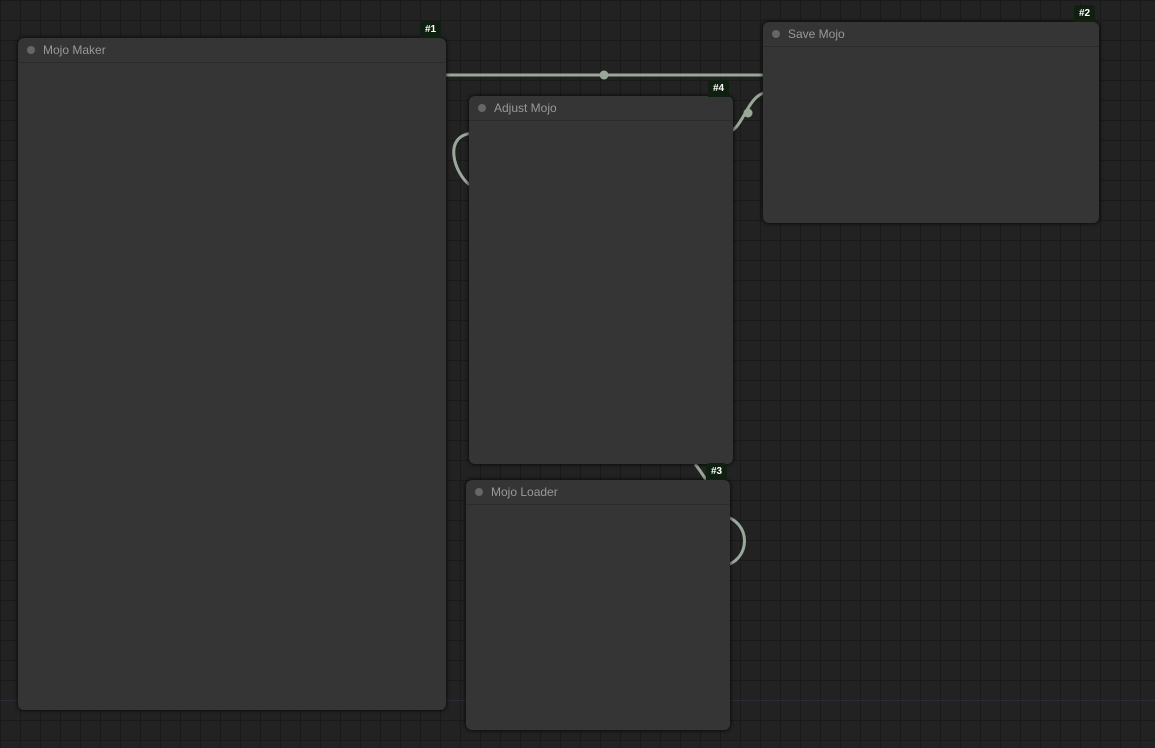 The image size is (1155, 748). Describe the element at coordinates (601, 108) in the screenshot. I see `node-title-bar: Adjust Mojo` at that location.